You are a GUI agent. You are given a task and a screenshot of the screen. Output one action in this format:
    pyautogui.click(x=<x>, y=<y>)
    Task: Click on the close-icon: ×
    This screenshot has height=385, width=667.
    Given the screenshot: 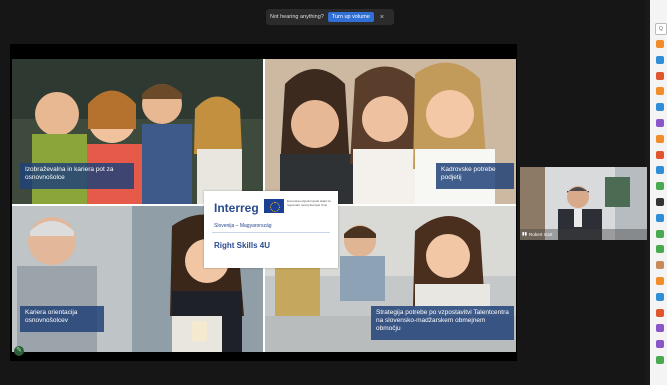 What is the action you would take?
    pyautogui.click(x=382, y=17)
    